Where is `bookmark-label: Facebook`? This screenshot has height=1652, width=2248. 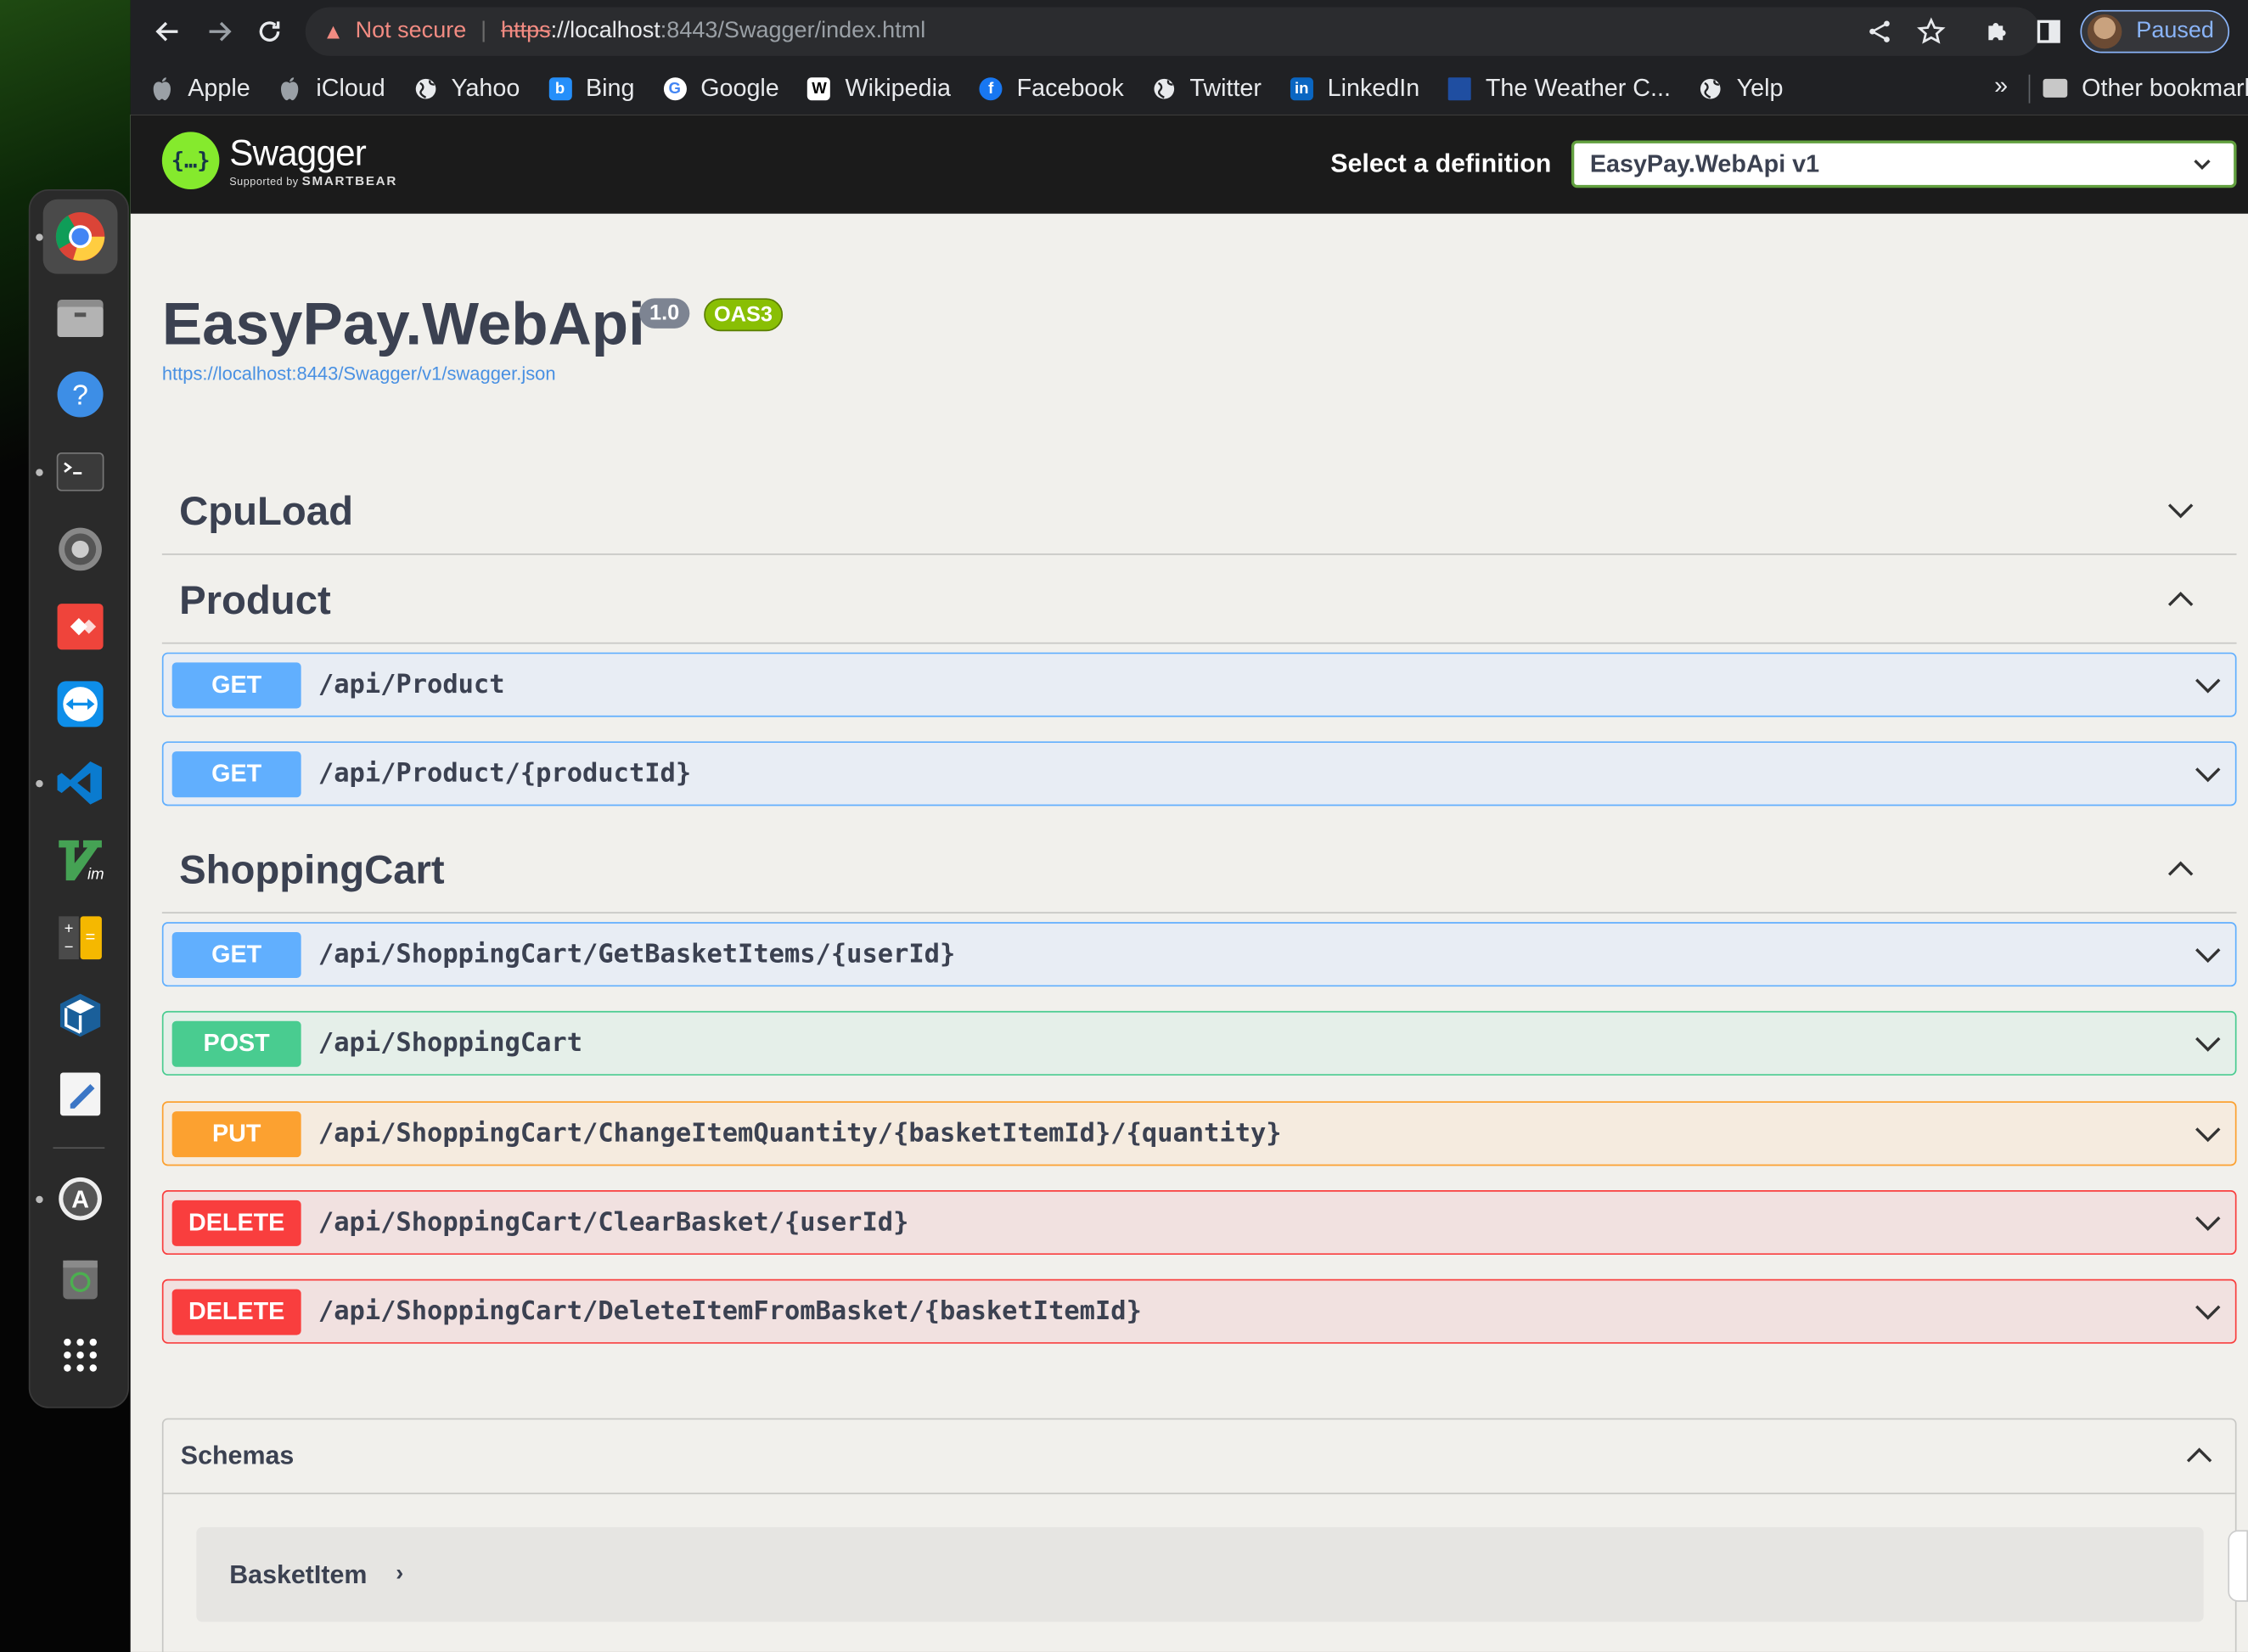 bookmark-label: Facebook is located at coordinates (1070, 87).